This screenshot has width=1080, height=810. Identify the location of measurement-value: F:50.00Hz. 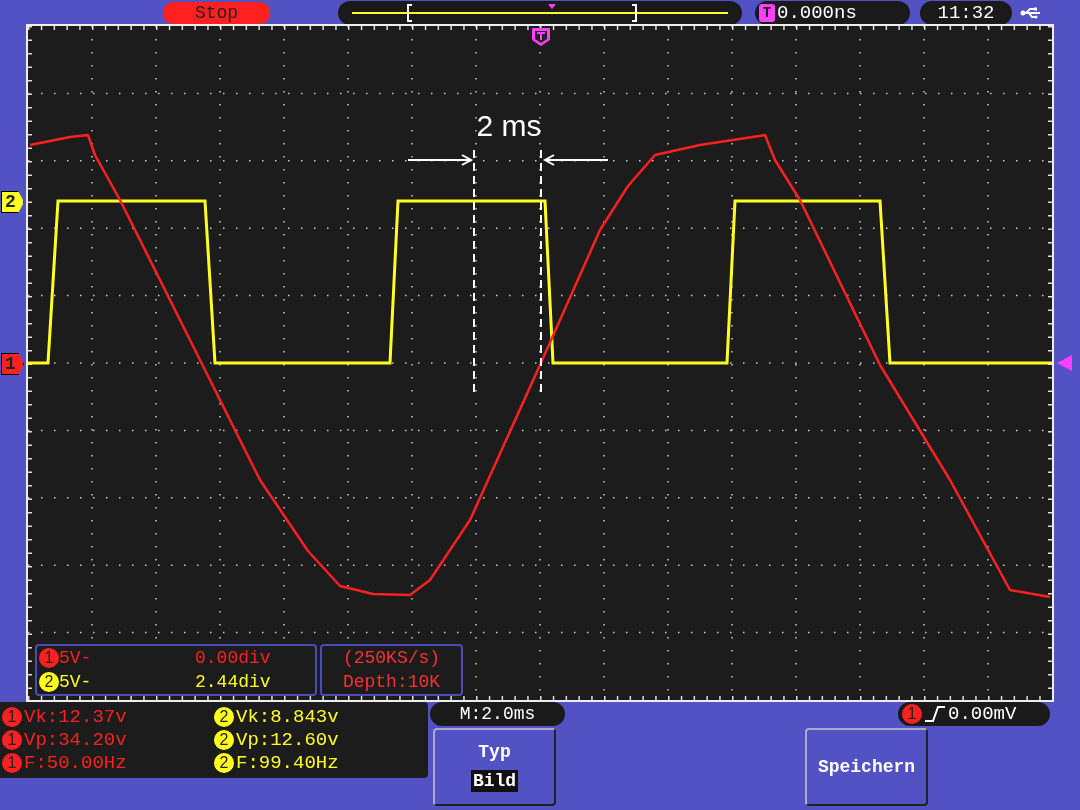
(75, 762).